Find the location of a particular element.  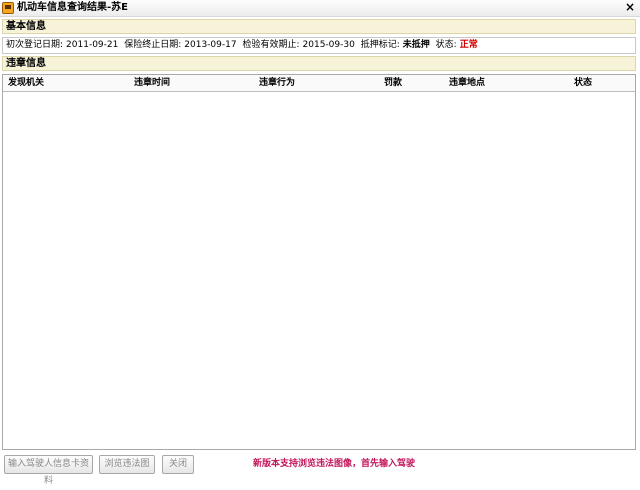

window-title: 机动车信息查询结果-苏E is located at coordinates (72, 7).